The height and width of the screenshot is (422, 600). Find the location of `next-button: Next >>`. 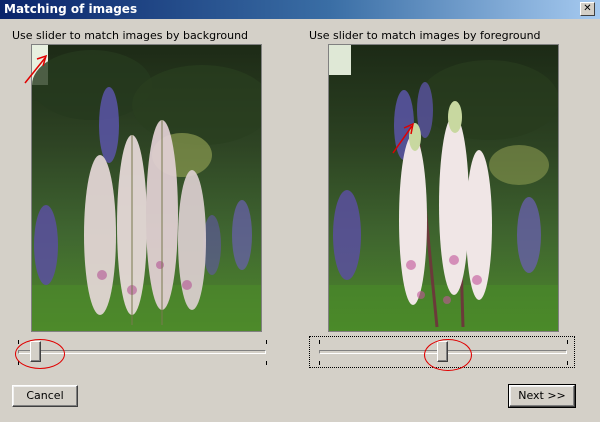

next-button: Next >> is located at coordinates (542, 396).